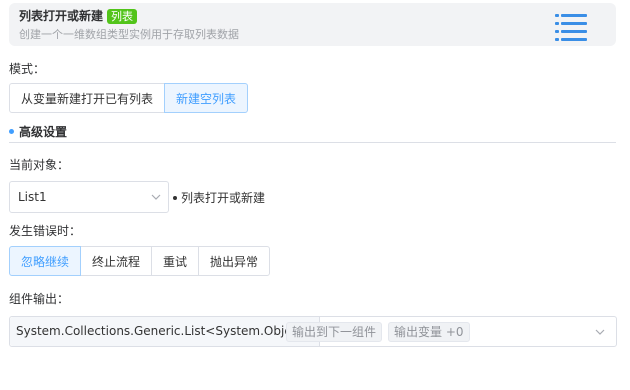 The width and height of the screenshot is (630, 390). I want to click on output-tag-next-component: 输出到下一组件, so click(334, 332).